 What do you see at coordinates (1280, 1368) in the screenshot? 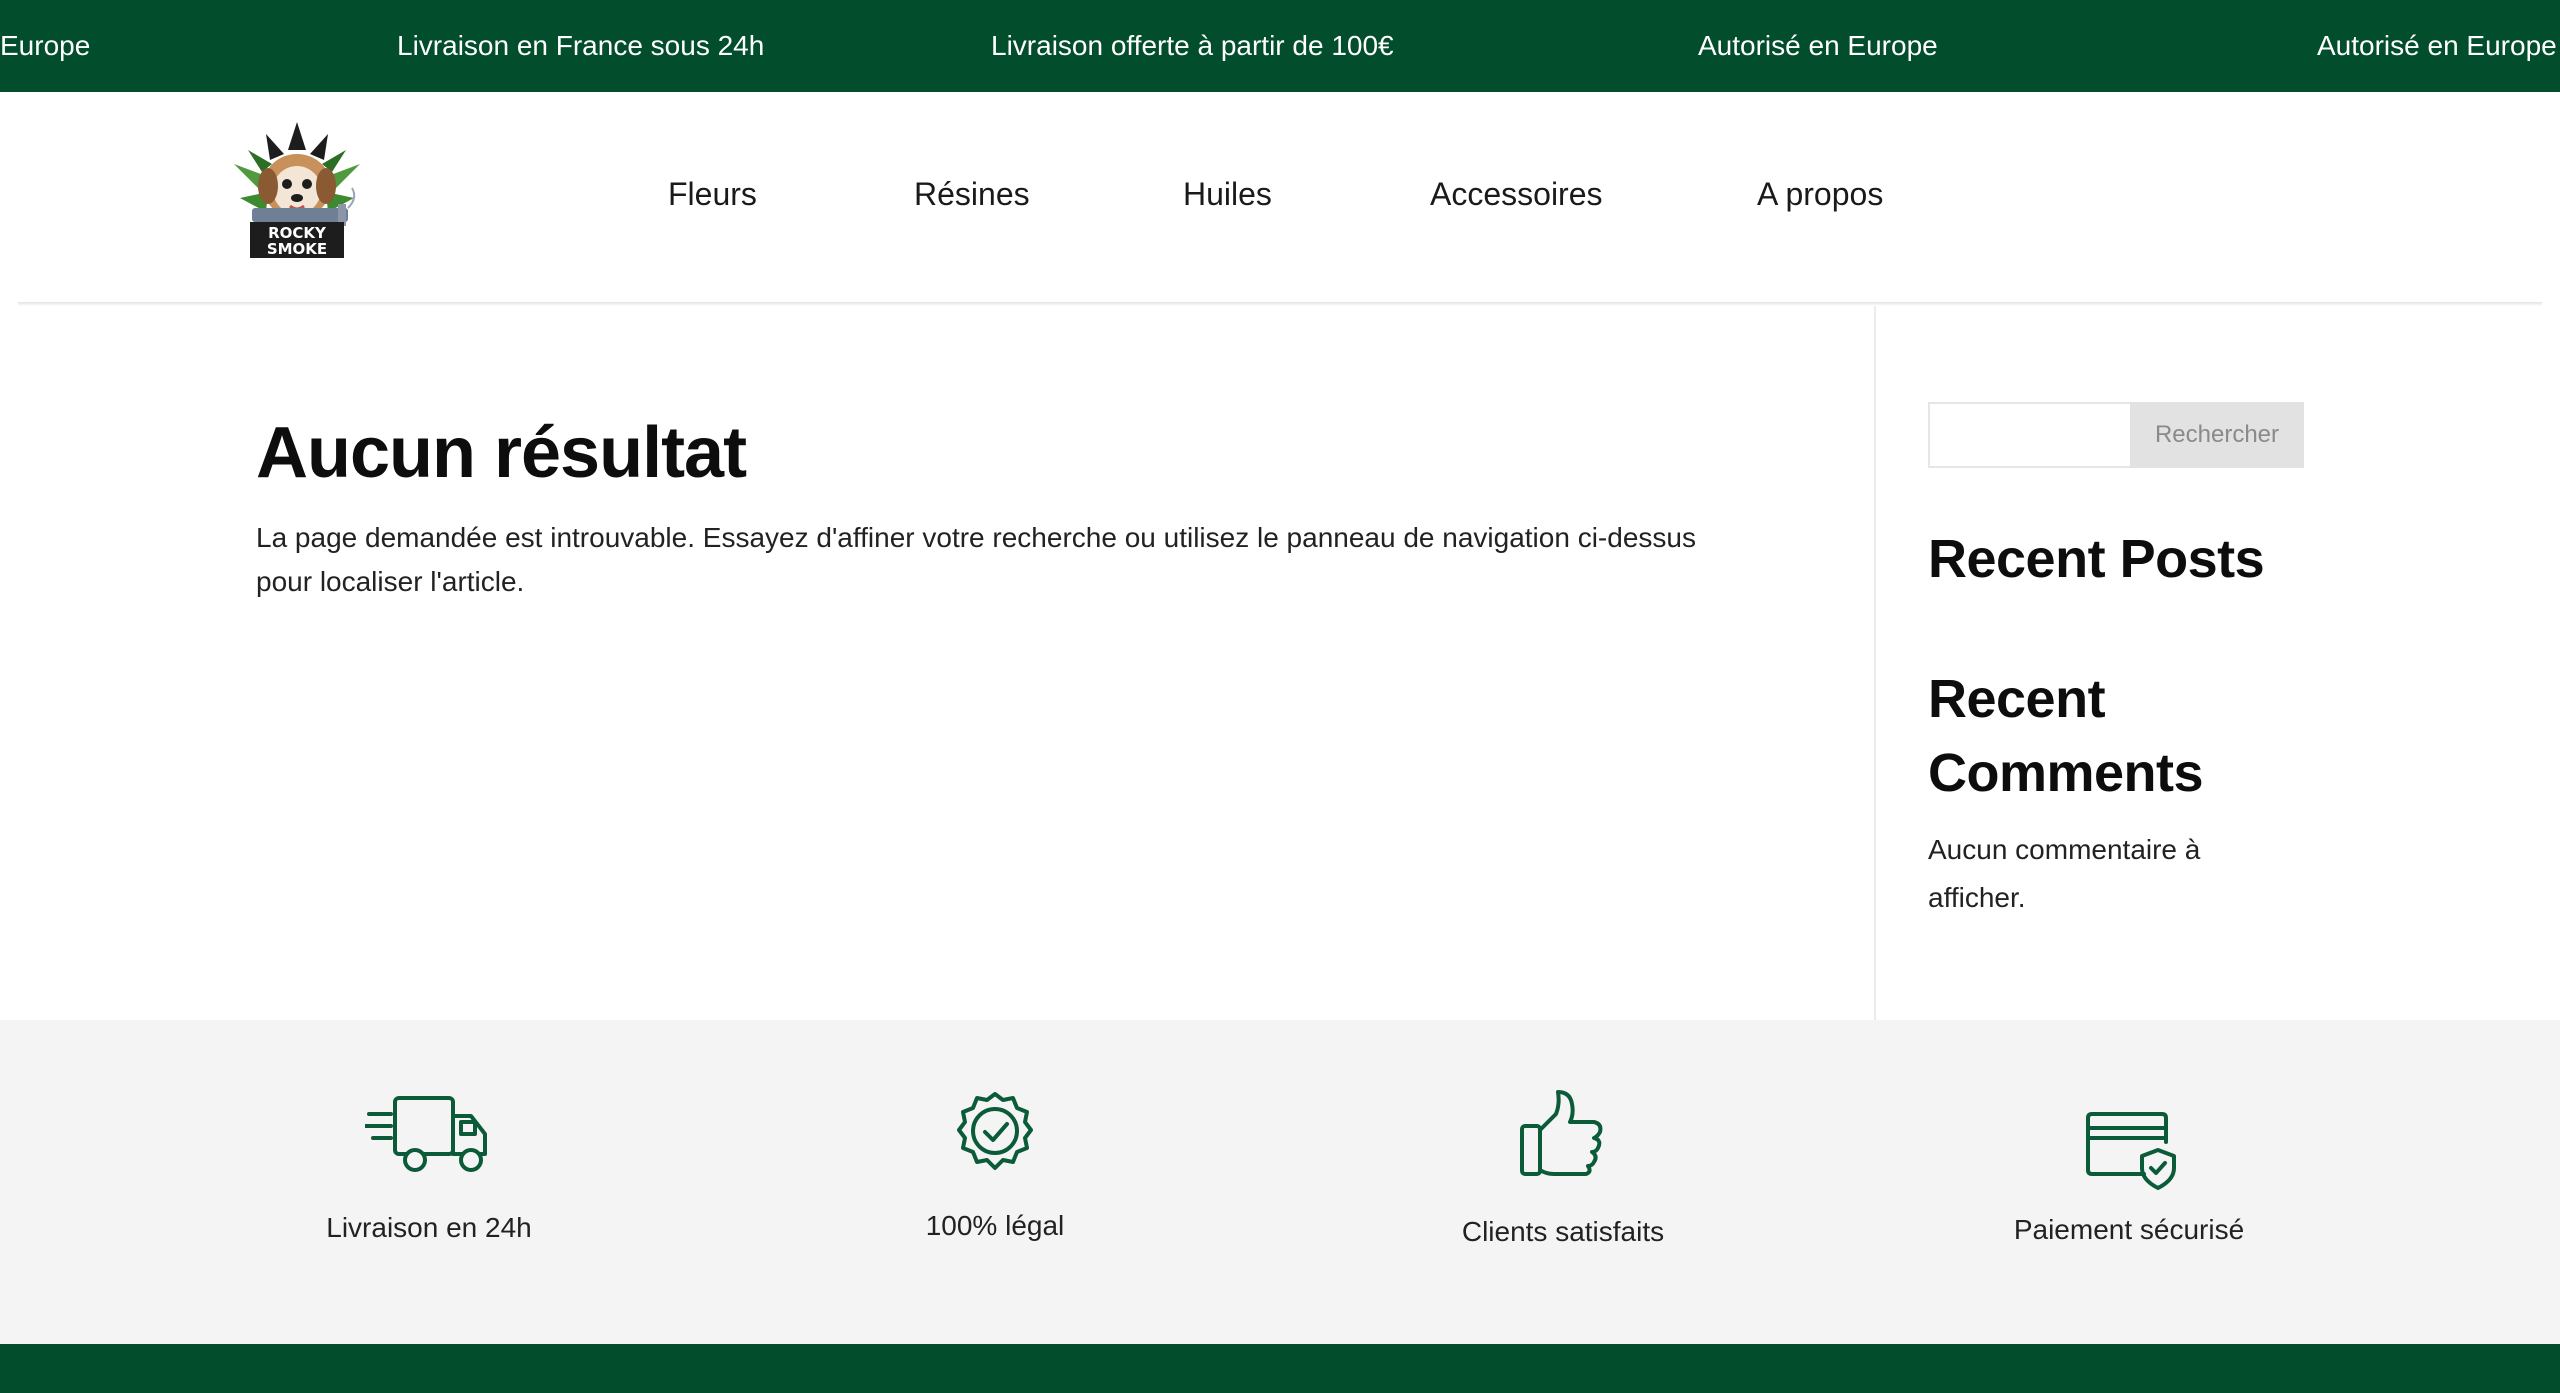
I see `footer-bar` at bounding box center [1280, 1368].